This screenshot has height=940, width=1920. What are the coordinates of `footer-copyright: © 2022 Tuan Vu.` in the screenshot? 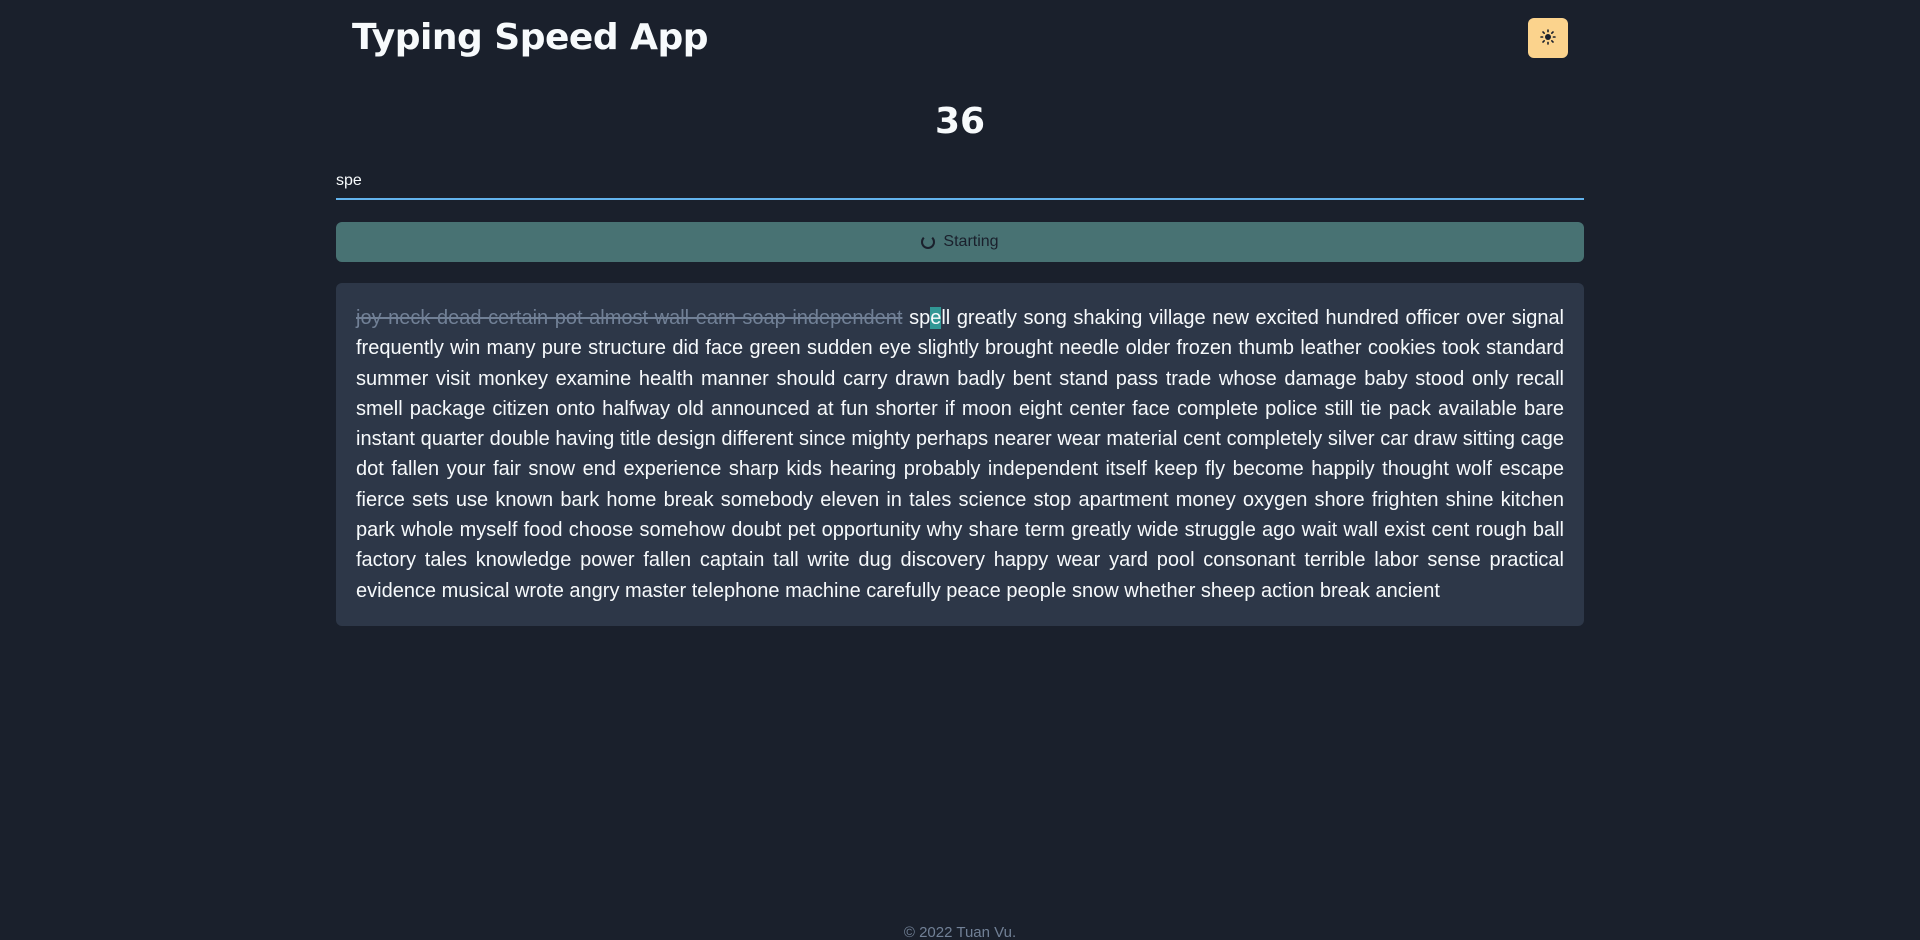 It's located at (960, 932).